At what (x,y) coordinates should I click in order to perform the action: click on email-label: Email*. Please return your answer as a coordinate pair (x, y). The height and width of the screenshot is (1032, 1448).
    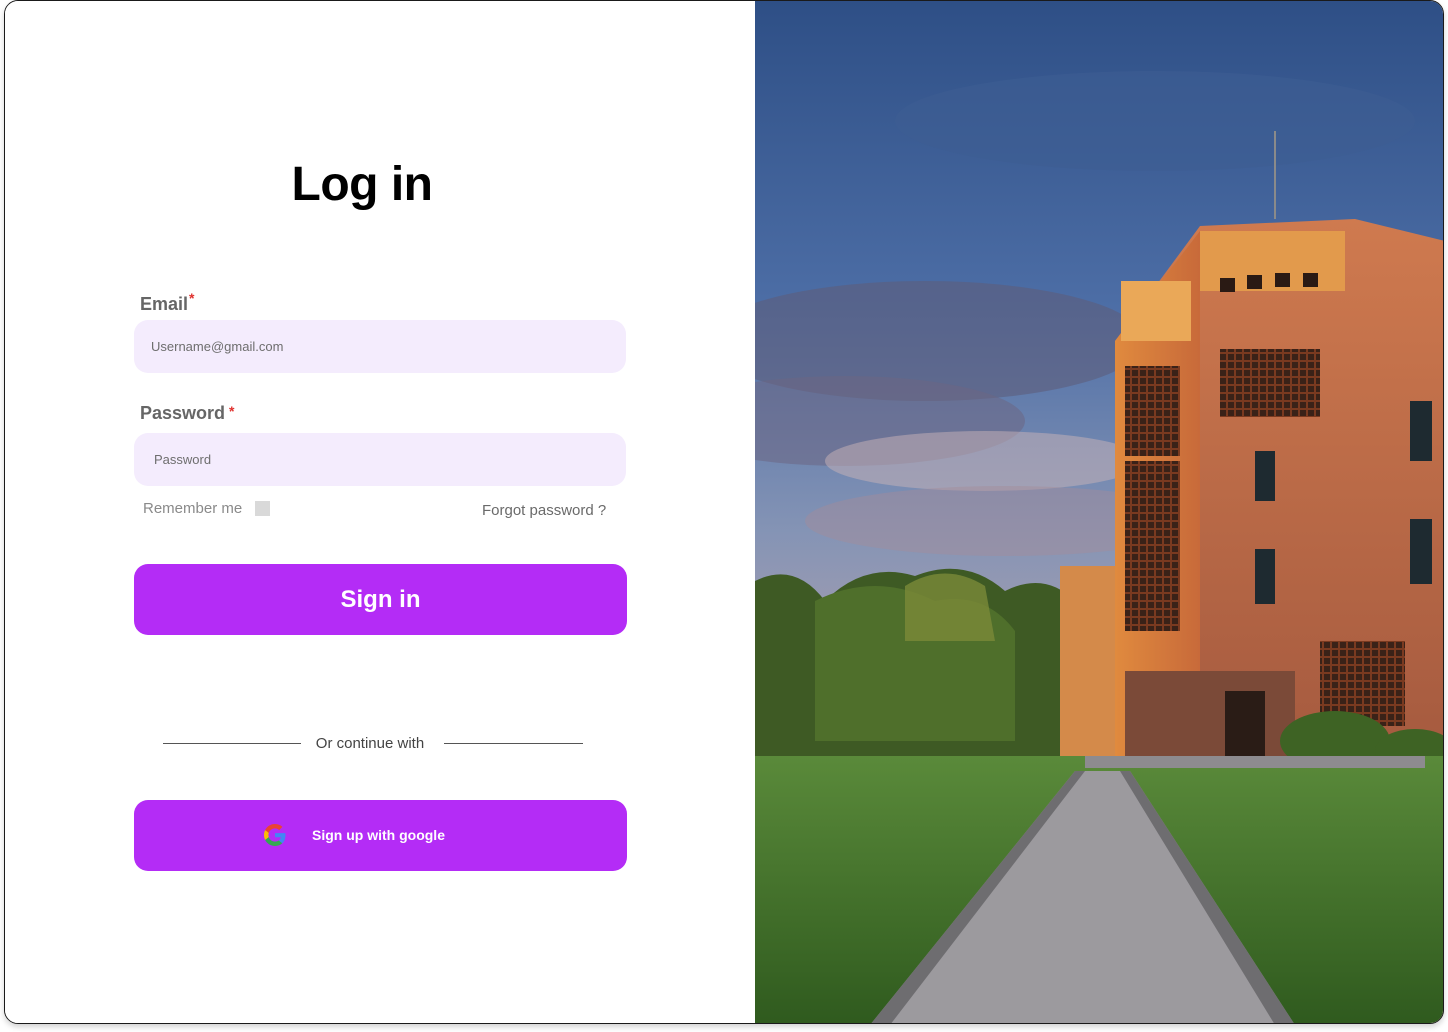
    Looking at the image, I should click on (167, 302).